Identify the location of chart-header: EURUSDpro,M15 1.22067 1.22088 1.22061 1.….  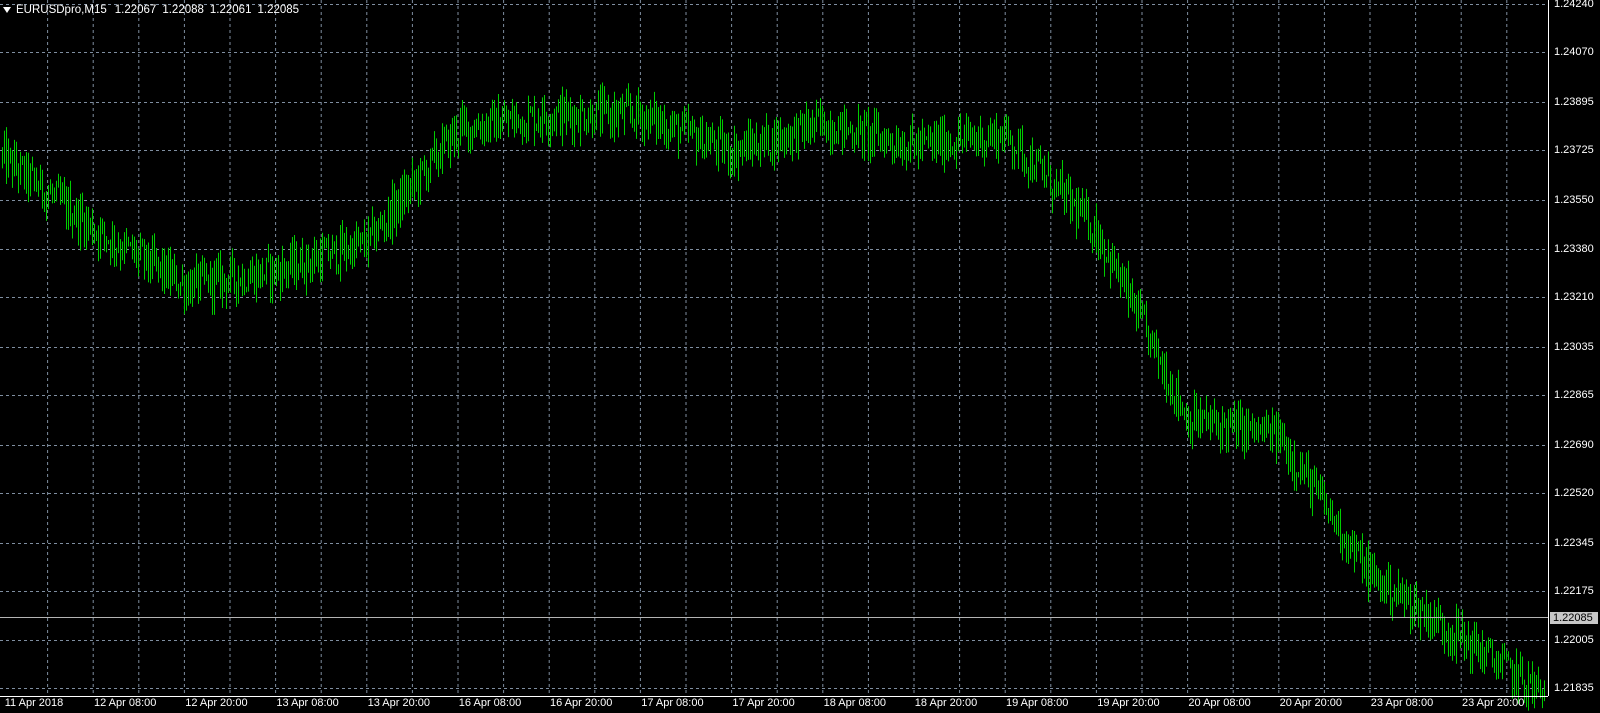
(154, 10).